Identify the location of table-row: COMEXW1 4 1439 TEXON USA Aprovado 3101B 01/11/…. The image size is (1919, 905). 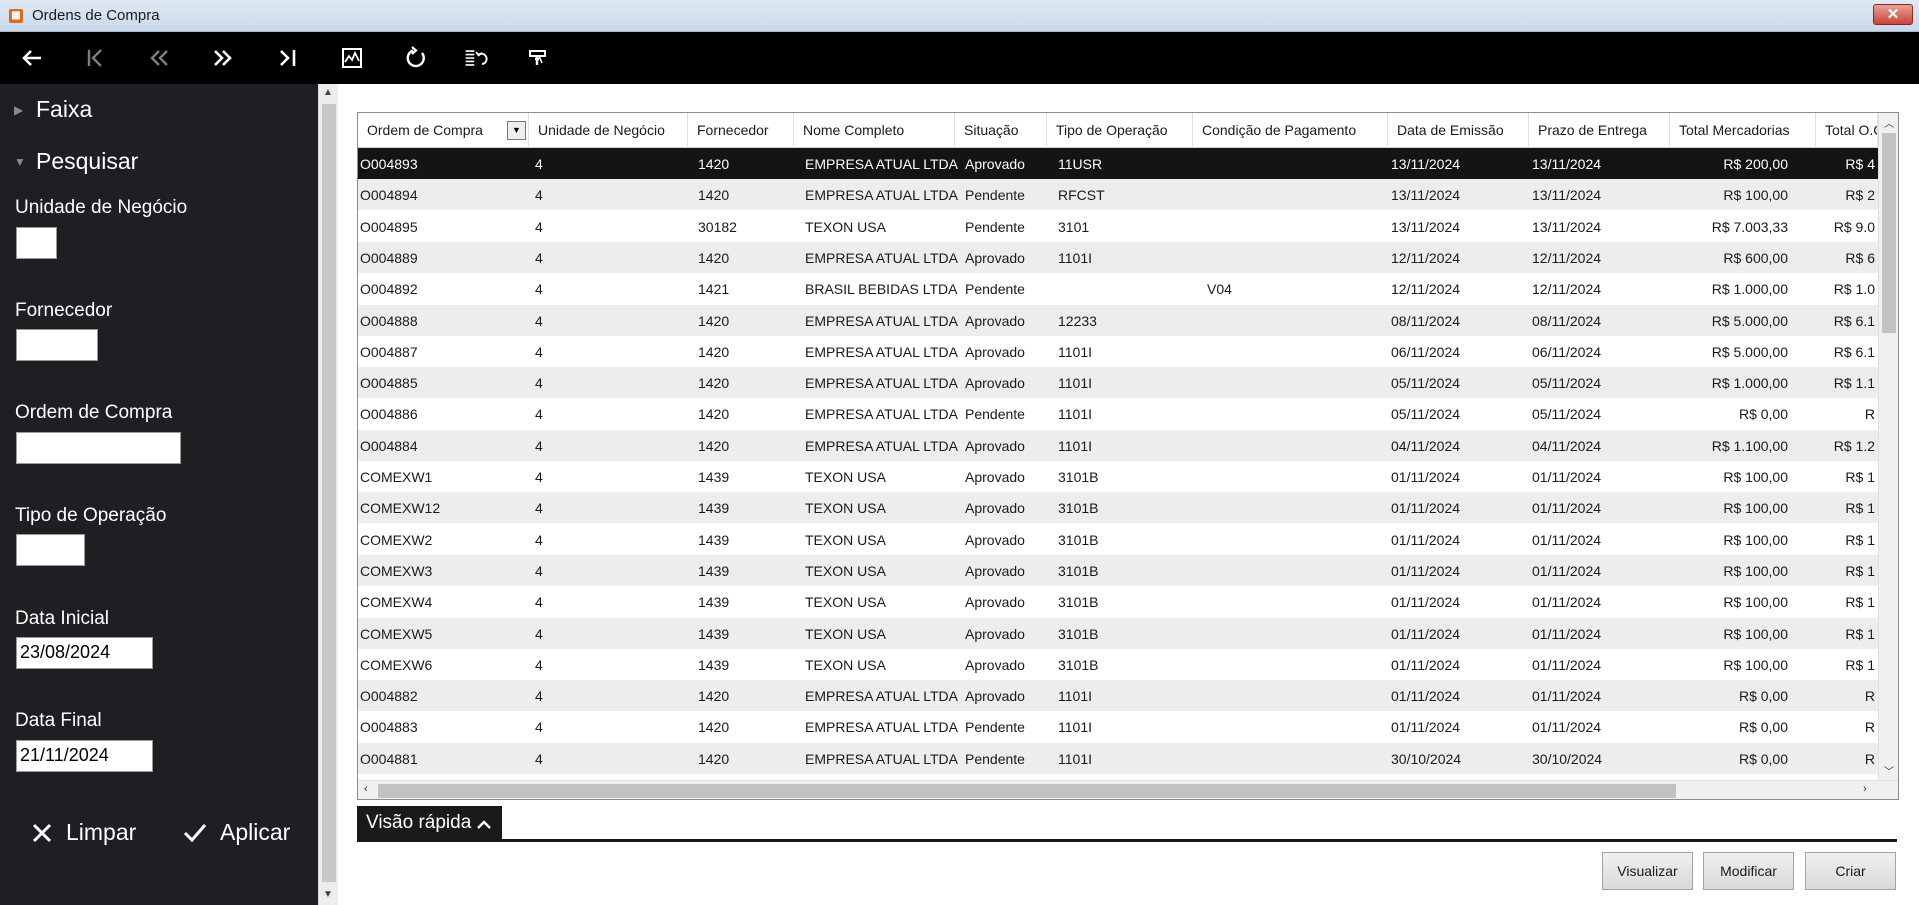
(1118, 476).